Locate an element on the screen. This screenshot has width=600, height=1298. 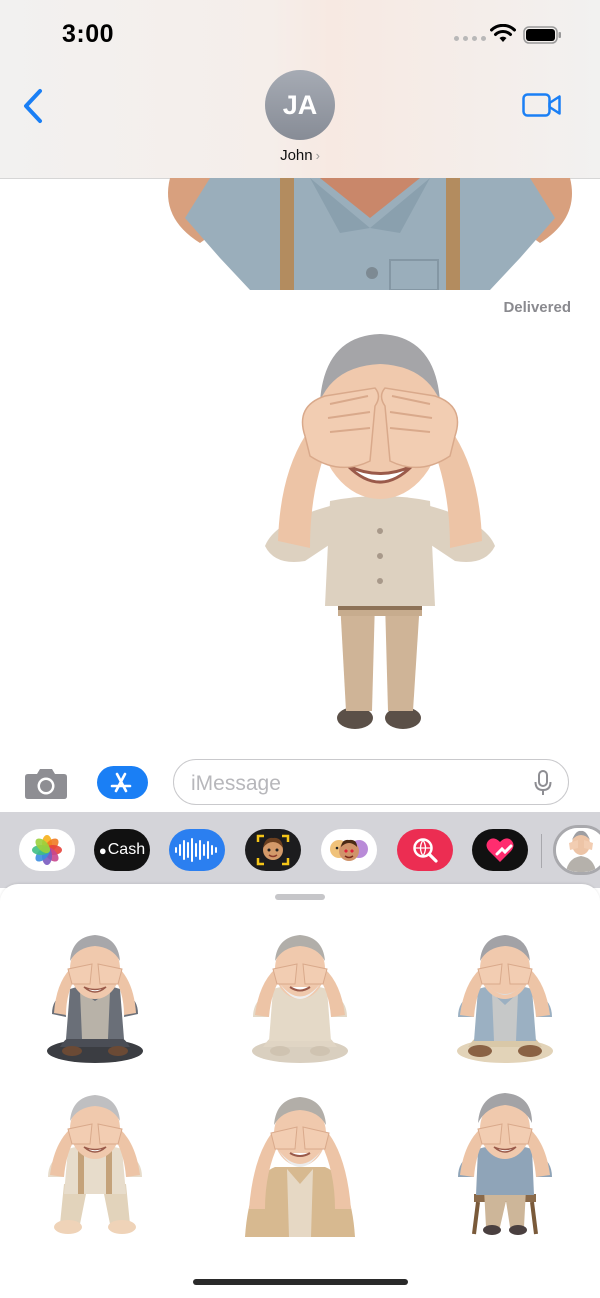
app-digital-touch is located at coordinates (500, 850).